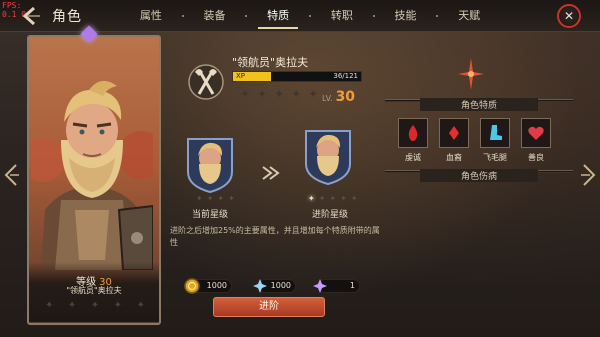 The image size is (600, 337). What do you see at coordinates (327, 98) in the screenshot?
I see `lv-label: LV.` at bounding box center [327, 98].